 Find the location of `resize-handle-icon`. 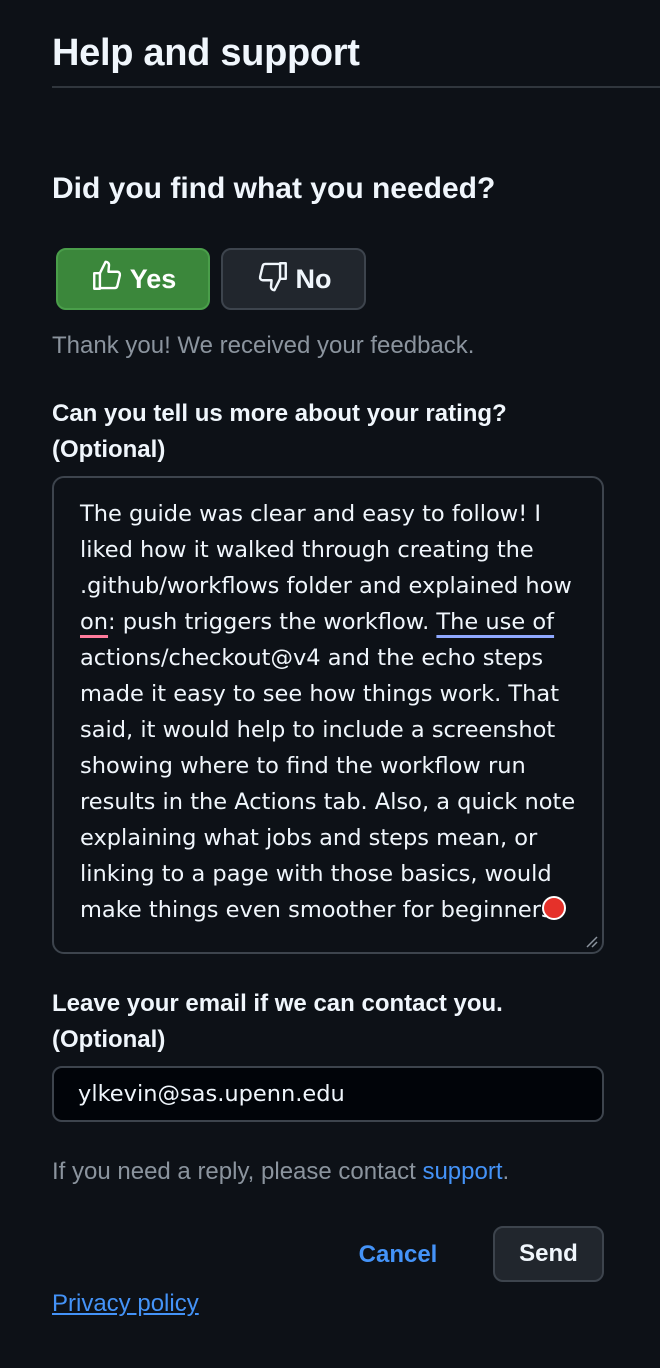

resize-handle-icon is located at coordinates (591, 941).